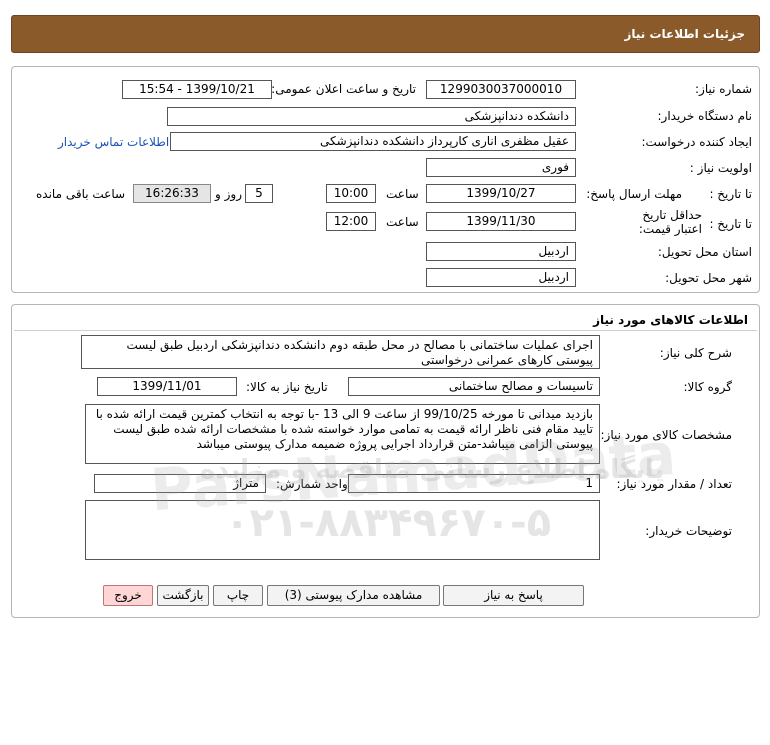 The width and height of the screenshot is (770, 745). What do you see at coordinates (501, 221) in the screenshot?
I see `validity-date-field: 1399/11/30` at bounding box center [501, 221].